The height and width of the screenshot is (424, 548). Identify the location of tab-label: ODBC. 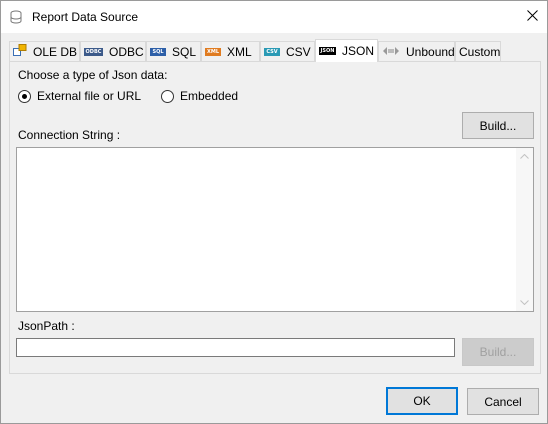
(126, 51).